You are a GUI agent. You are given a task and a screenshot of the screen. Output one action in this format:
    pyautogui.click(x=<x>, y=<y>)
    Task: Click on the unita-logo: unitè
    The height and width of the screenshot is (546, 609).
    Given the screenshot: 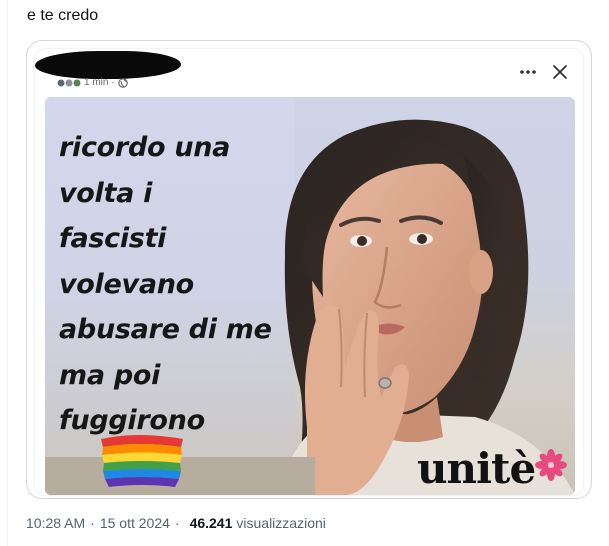 What is the action you would take?
    pyautogui.click(x=476, y=468)
    